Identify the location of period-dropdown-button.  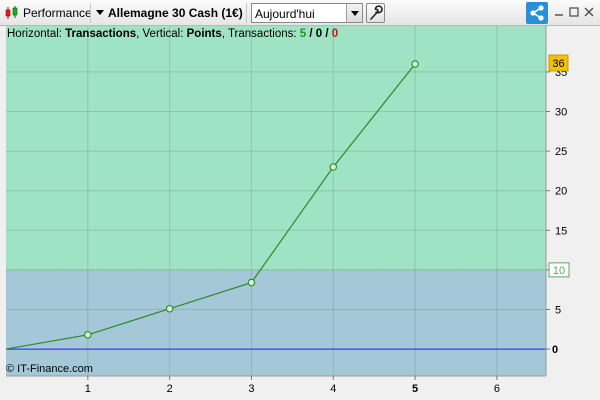
(354, 13).